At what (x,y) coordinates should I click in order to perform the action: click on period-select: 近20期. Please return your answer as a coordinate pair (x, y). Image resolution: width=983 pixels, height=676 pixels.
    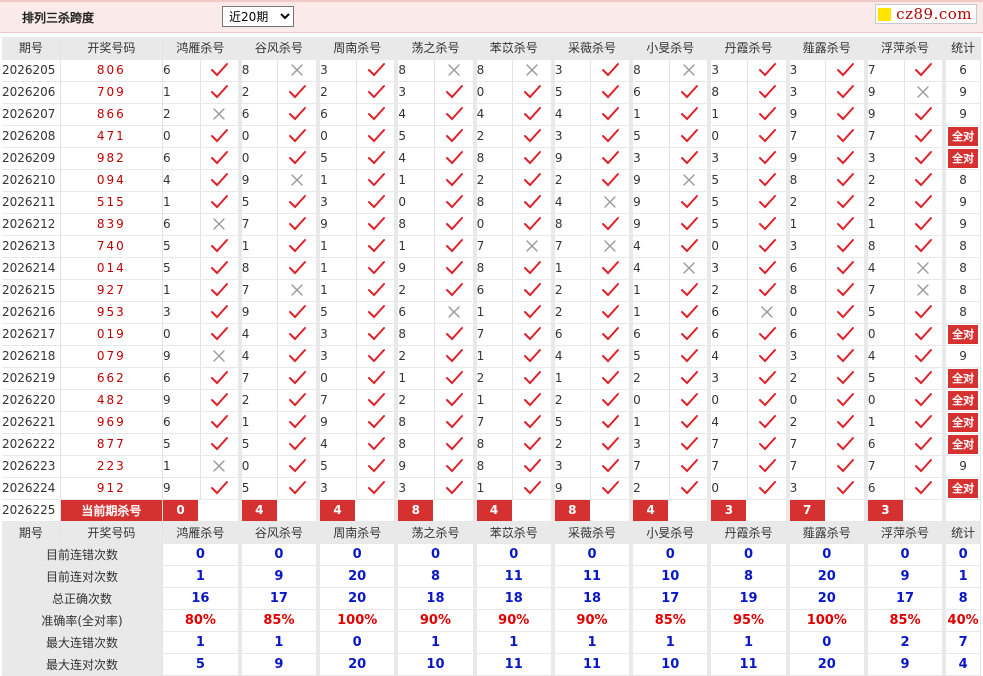
    Looking at the image, I should click on (258, 16).